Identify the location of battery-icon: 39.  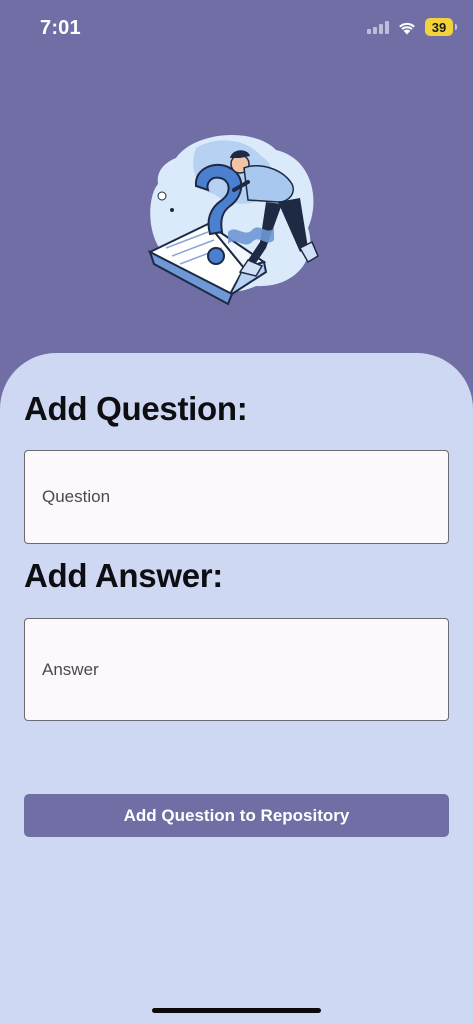
(441, 27).